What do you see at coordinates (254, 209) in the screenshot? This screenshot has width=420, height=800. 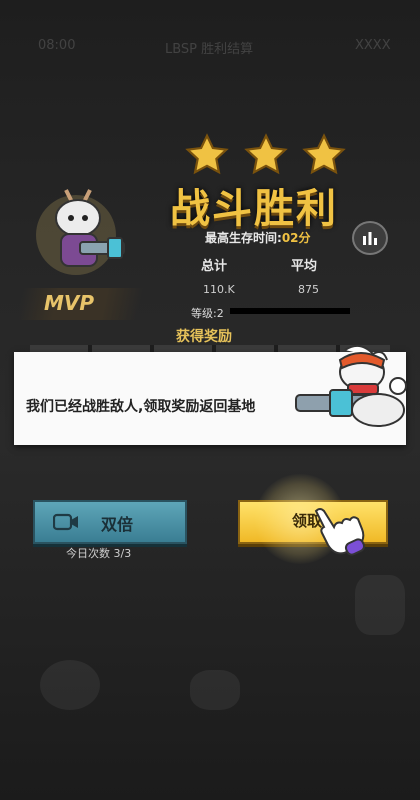 I see `victory-title: 战斗胜利` at bounding box center [254, 209].